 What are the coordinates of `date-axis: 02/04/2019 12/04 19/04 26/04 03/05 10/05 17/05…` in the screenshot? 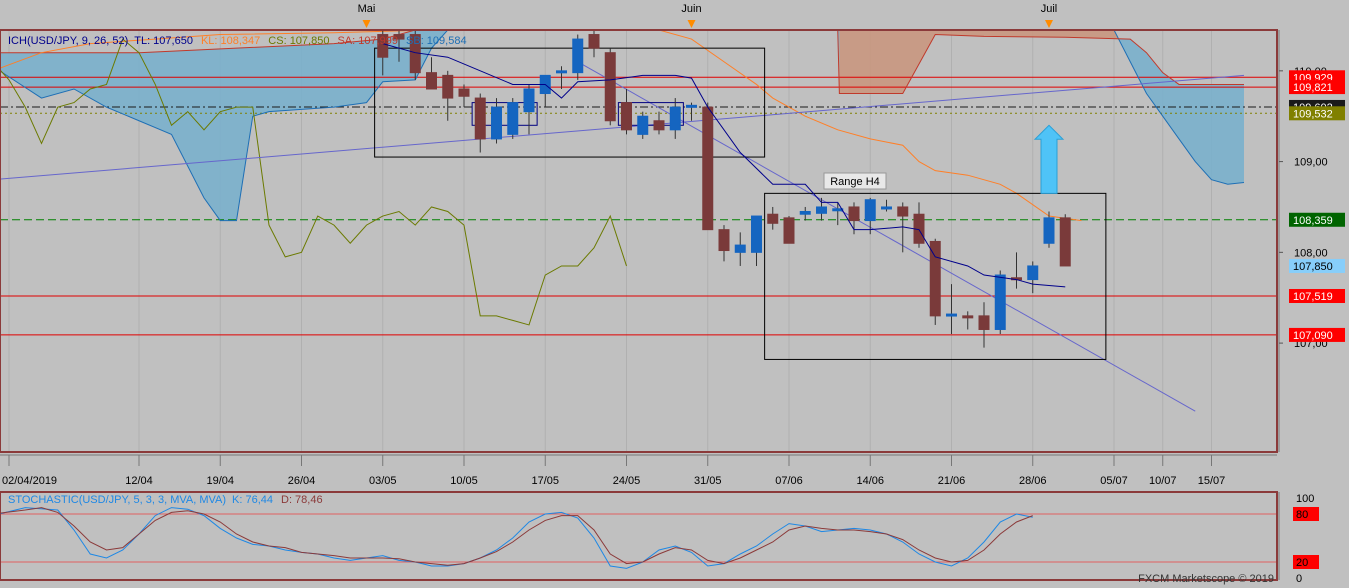 It's located at (638, 470).